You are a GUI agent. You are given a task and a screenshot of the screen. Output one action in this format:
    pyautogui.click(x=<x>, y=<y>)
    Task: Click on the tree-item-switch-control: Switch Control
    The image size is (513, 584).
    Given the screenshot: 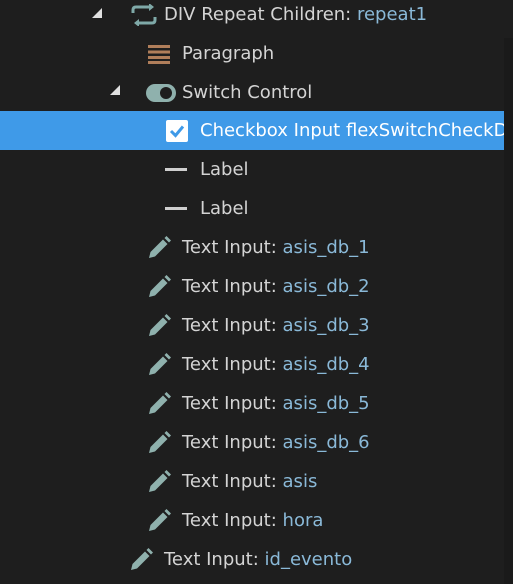 What is the action you would take?
    pyautogui.click(x=256, y=92)
    